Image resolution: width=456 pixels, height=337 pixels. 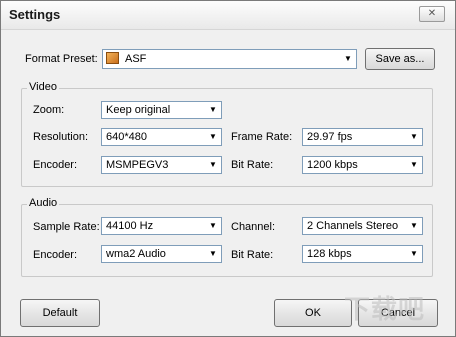 I want to click on frame-rate-value: 29.97 fps, so click(x=330, y=137).